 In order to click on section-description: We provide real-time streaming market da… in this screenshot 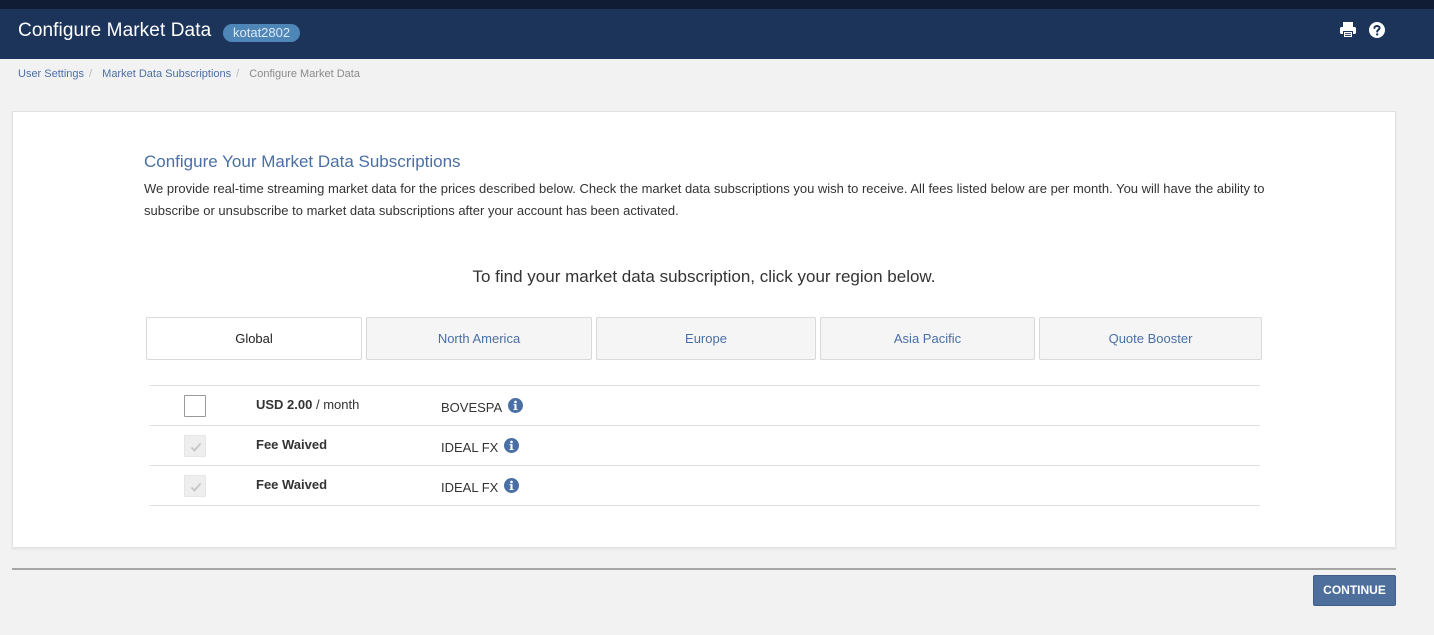, I will do `click(704, 199)`.